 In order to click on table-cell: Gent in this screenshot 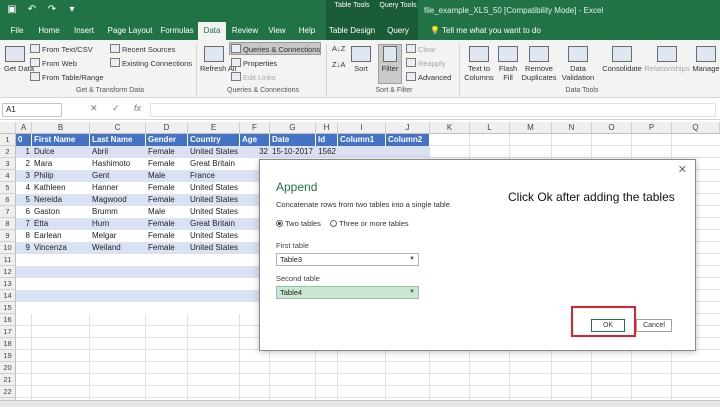, I will do `click(118, 176)`.